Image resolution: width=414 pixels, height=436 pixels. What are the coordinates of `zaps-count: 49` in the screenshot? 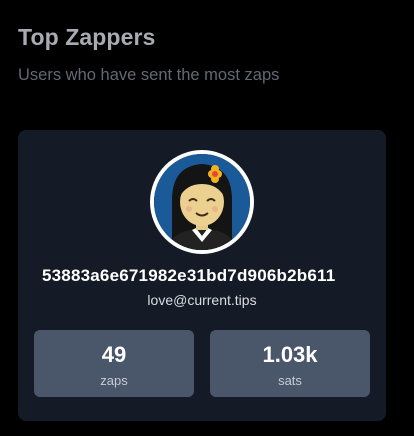 It's located at (114, 354).